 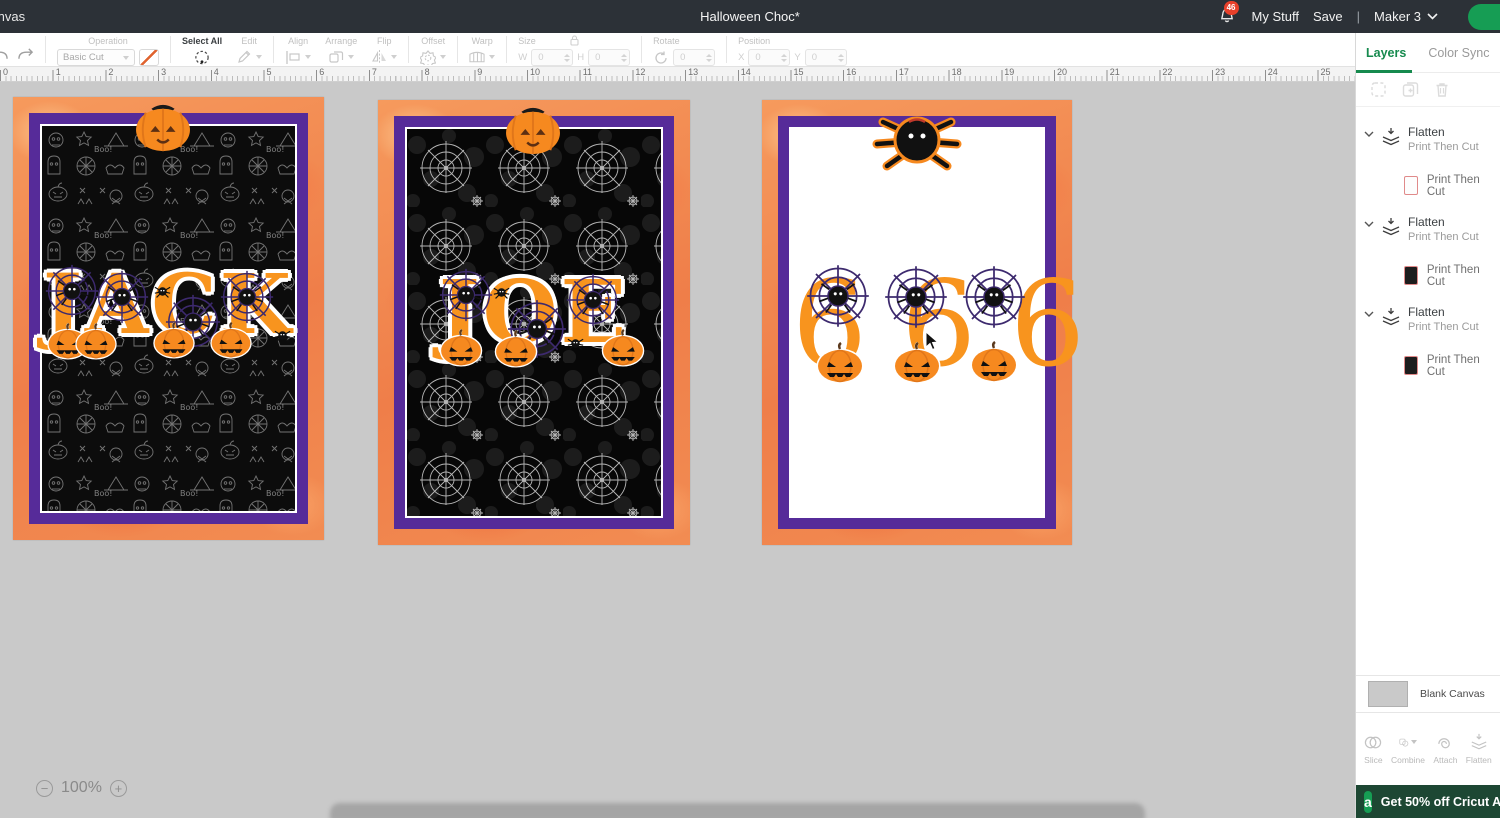 What do you see at coordinates (1428, 801) in the screenshot?
I see `promo-banner: a Get 50% off Cricut Acc` at bounding box center [1428, 801].